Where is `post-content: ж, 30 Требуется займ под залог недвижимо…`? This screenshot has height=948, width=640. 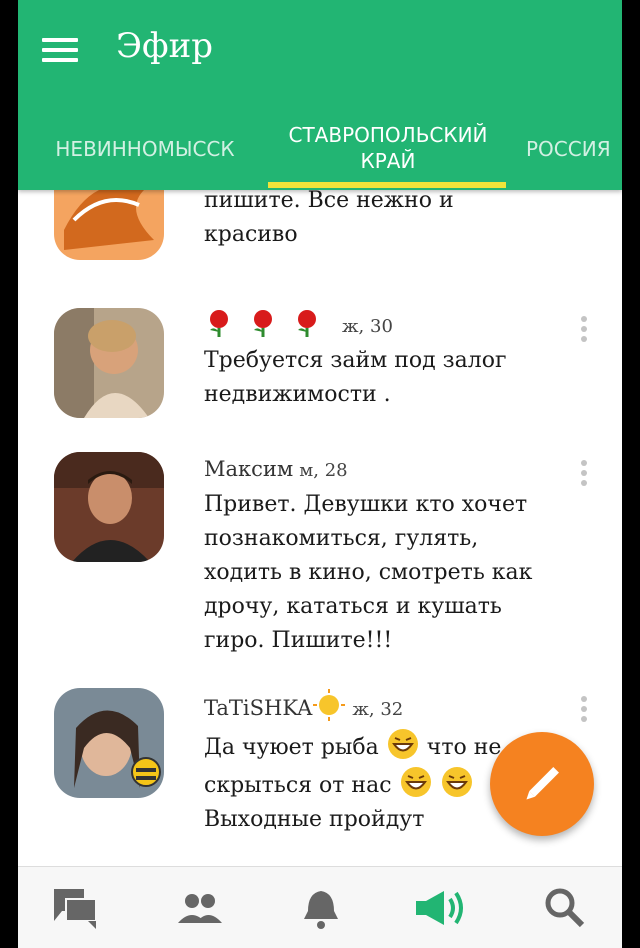
post-content: ж, 30 Требуется займ под залог недвижимо… is located at coordinates (374, 360).